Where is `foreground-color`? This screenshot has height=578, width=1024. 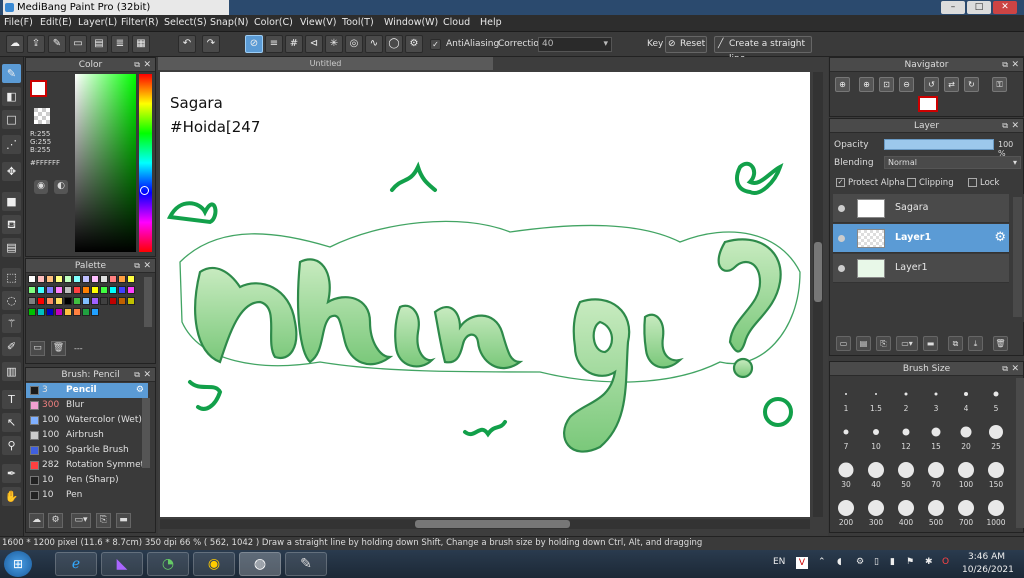
foreground-color is located at coordinates (38, 88).